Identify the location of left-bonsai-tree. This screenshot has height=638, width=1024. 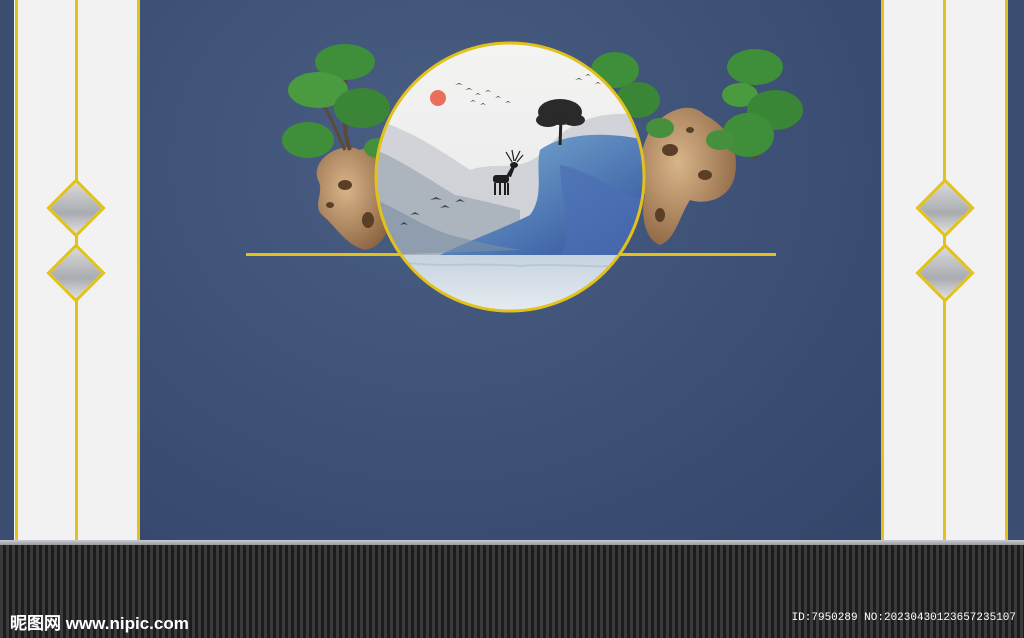
(337, 101).